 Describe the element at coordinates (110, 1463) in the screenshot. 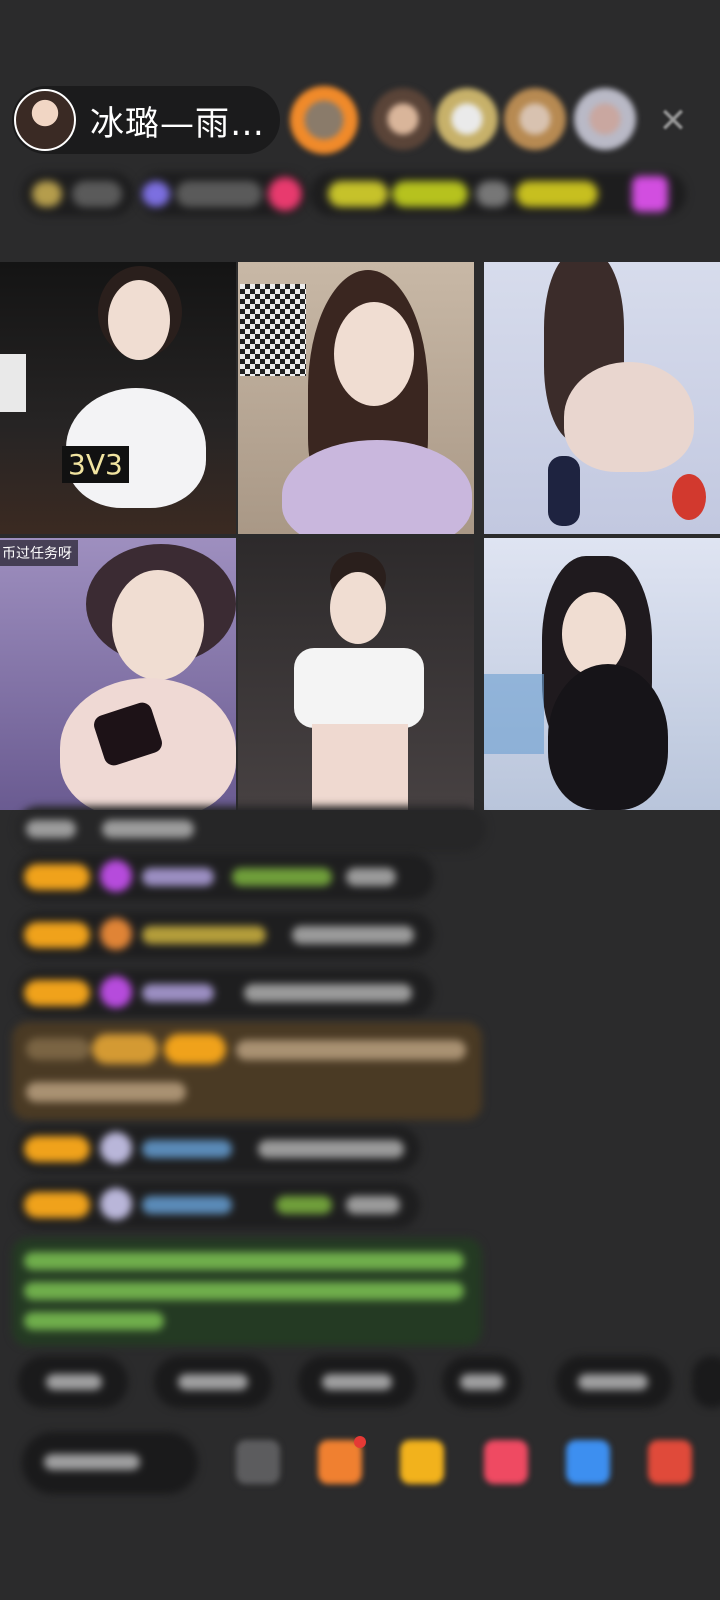

I see `chat-input` at that location.